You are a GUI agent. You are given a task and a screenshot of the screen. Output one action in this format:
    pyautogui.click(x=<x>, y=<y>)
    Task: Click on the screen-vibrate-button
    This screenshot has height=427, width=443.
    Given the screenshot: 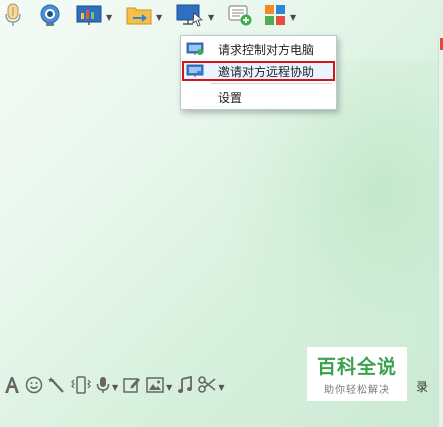 What is the action you would take?
    pyautogui.click(x=81, y=387)
    